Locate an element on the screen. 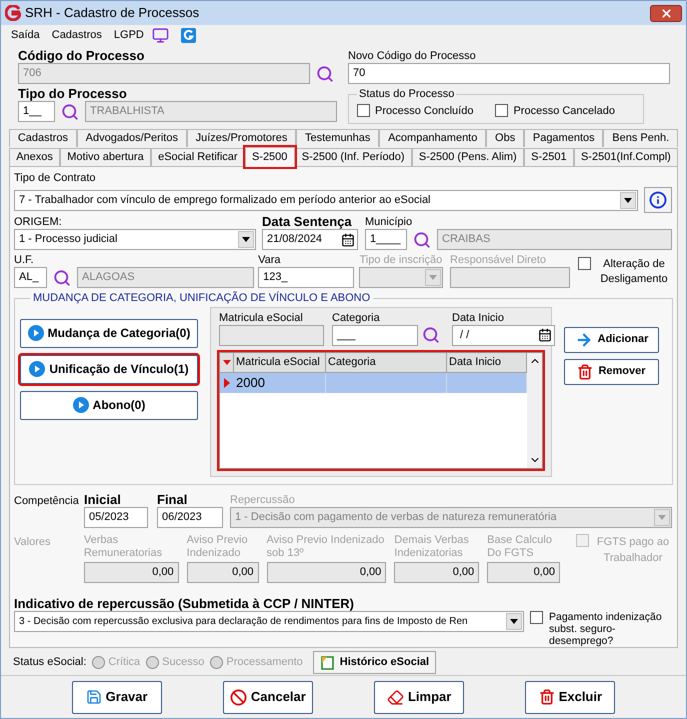  action-button: Unificação de Vínculo(1) is located at coordinates (109, 369).